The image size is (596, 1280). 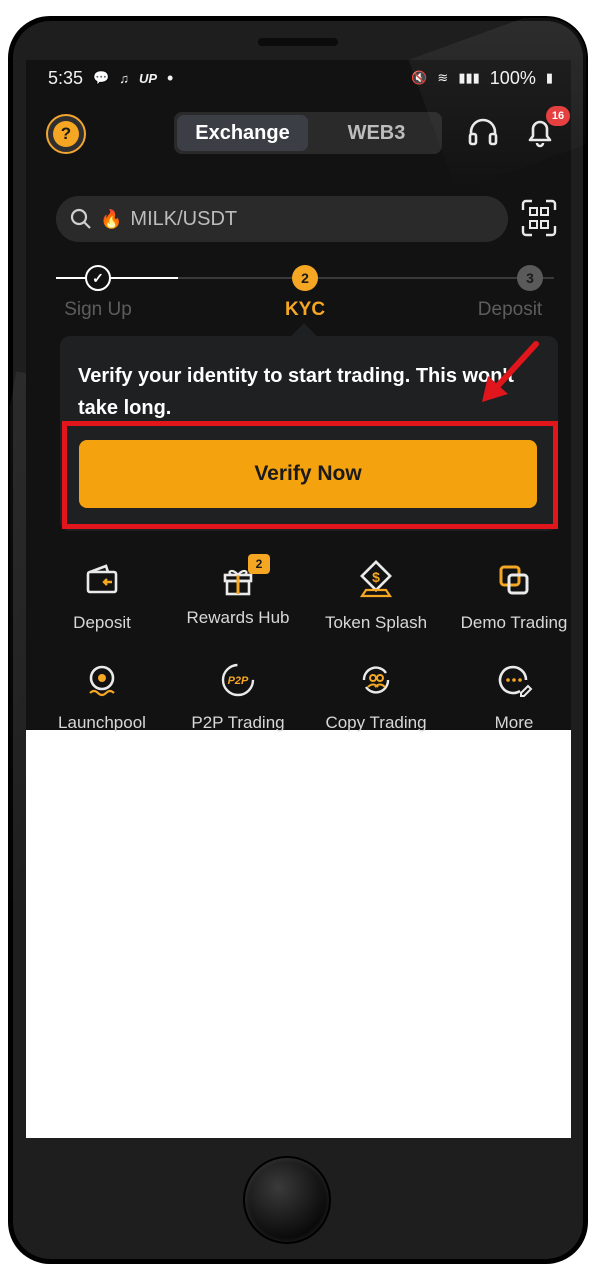 I want to click on notification-badge: 16, so click(x=558, y=116).